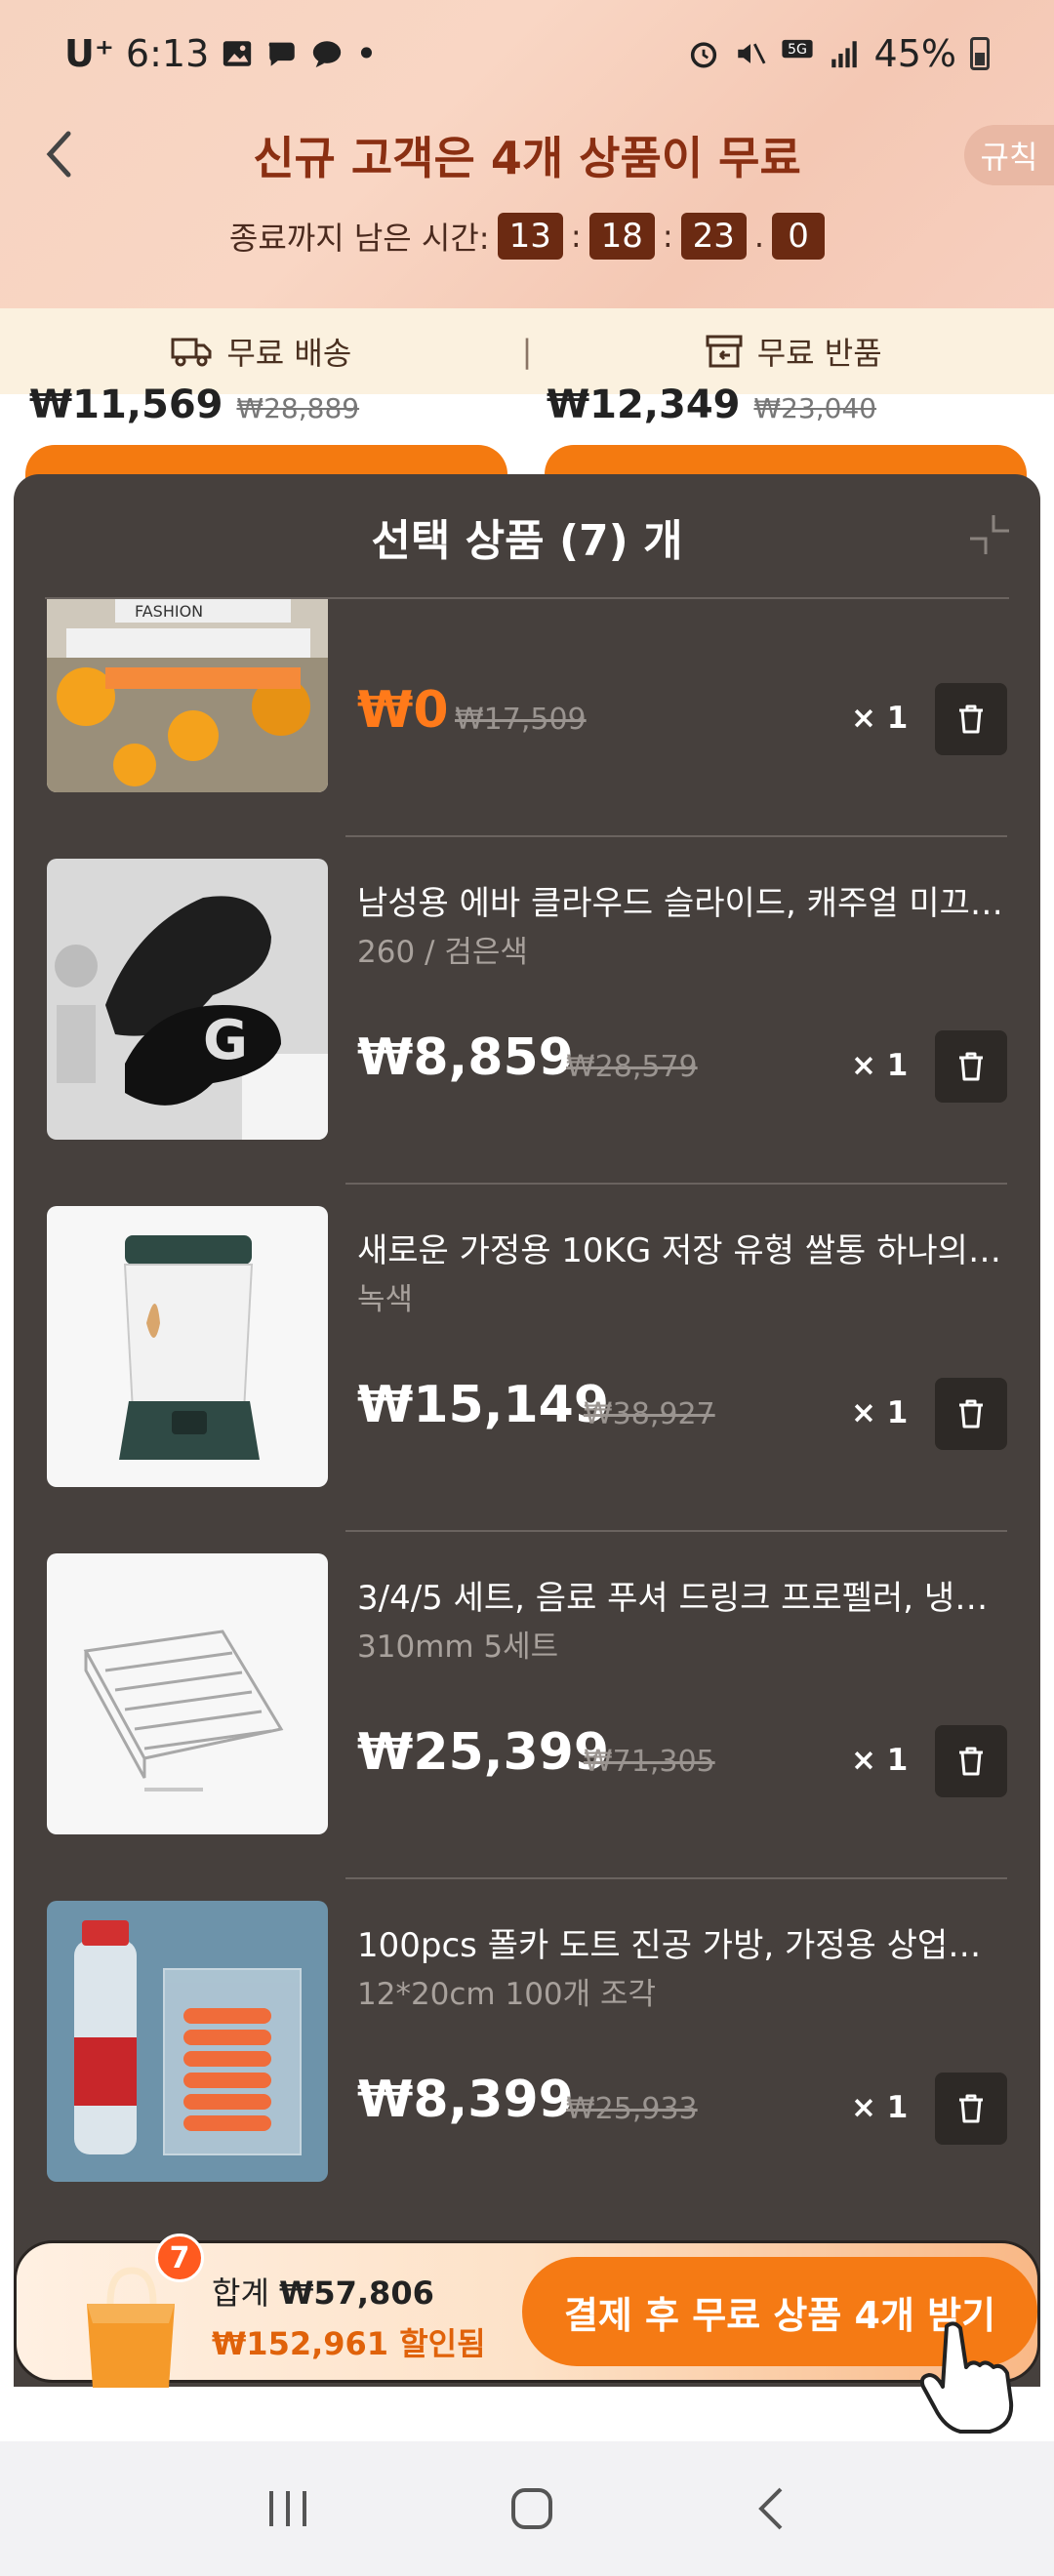 The height and width of the screenshot is (2576, 1054). What do you see at coordinates (819, 353) in the screenshot?
I see `free-returns-label: 무료 반품` at bounding box center [819, 353].